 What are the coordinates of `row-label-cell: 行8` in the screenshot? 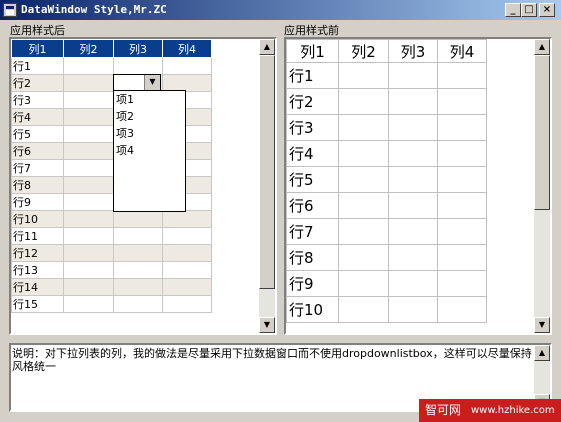 It's located at (312, 257).